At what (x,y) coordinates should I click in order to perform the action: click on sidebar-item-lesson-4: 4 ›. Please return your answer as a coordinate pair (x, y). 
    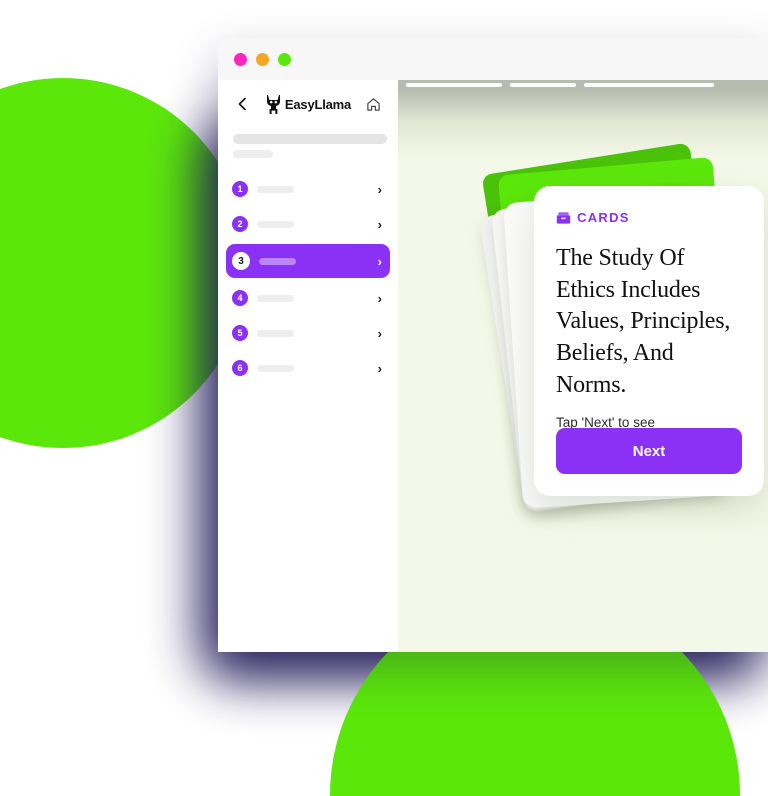
    Looking at the image, I should click on (308, 298).